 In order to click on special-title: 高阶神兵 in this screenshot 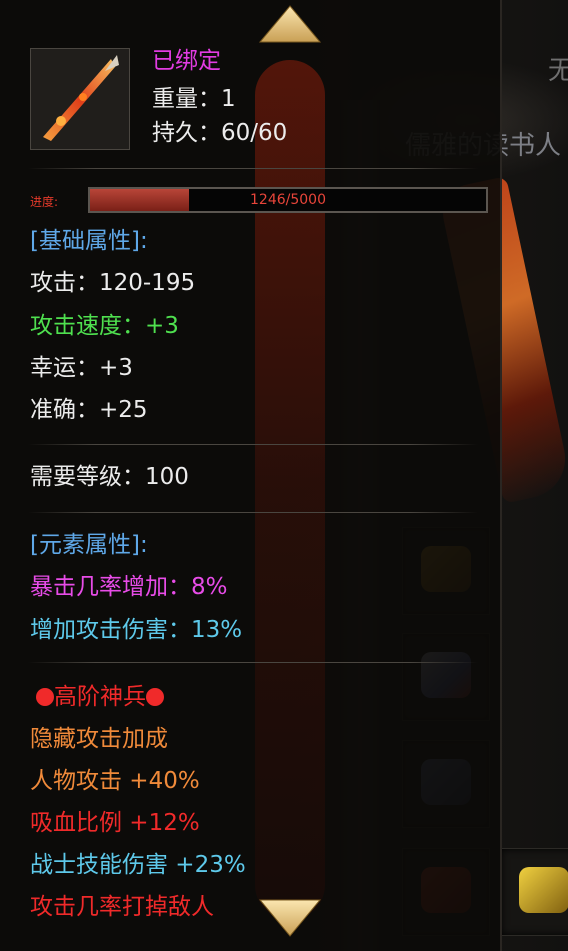, I will do `click(100, 697)`.